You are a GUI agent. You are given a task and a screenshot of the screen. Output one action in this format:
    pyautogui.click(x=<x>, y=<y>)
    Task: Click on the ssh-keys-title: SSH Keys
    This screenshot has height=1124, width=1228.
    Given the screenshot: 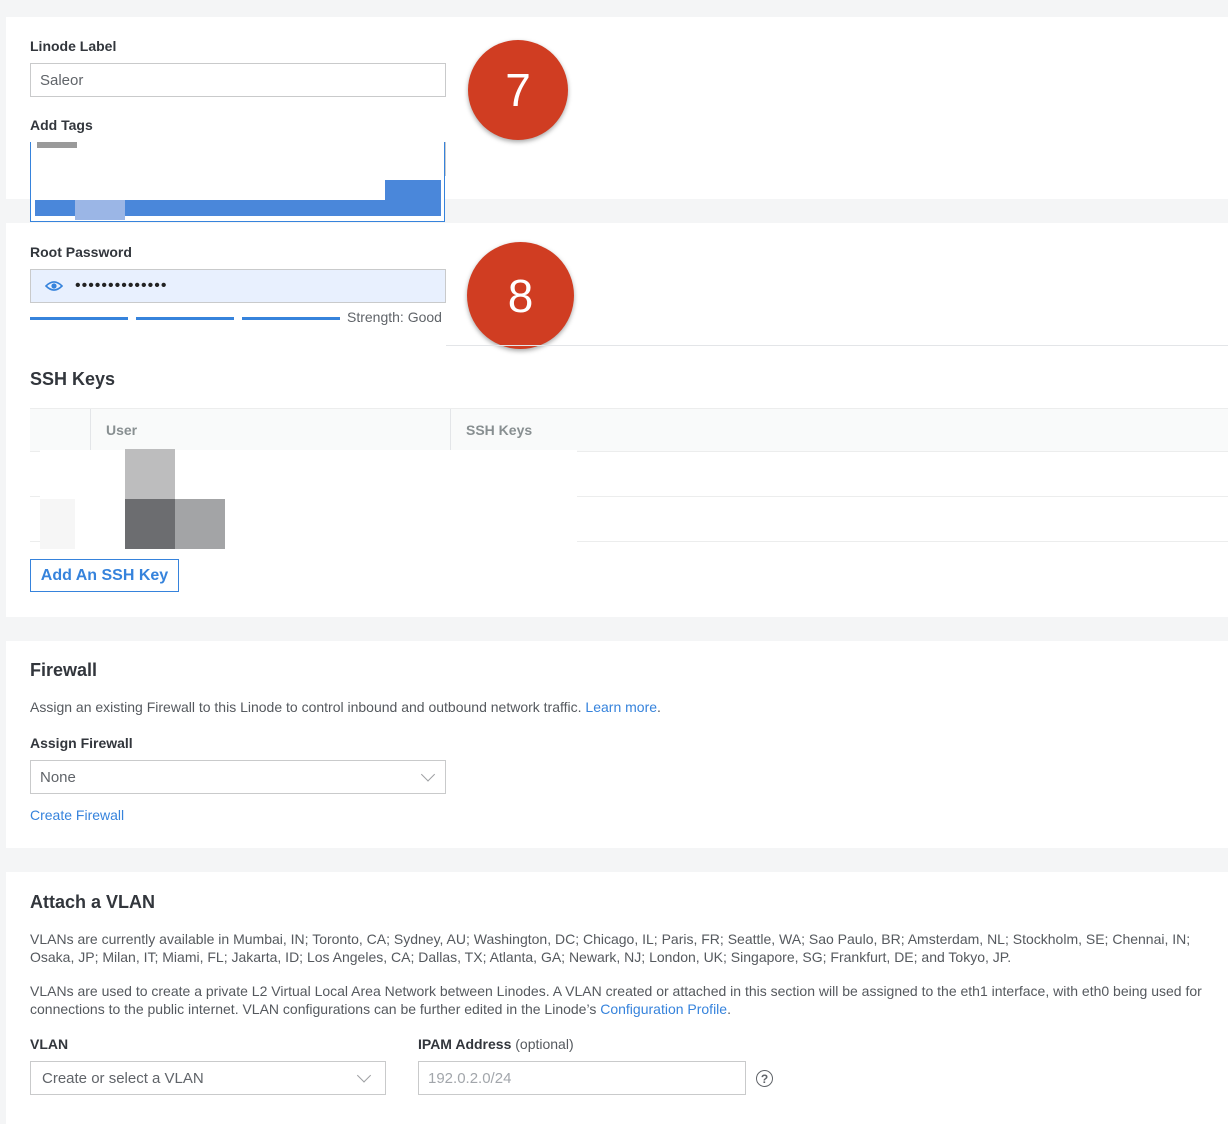 What is the action you would take?
    pyautogui.click(x=73, y=379)
    